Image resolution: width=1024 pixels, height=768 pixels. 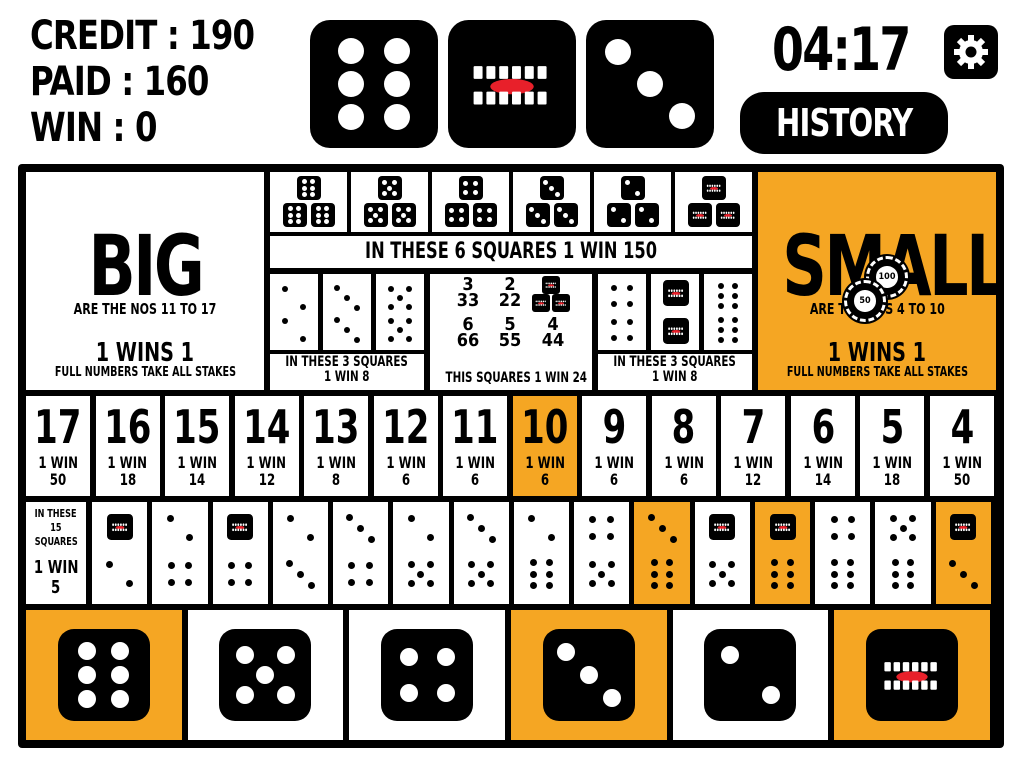 What do you see at coordinates (683, 446) in the screenshot?
I see `bet-total-8: 81 WIN 6` at bounding box center [683, 446].